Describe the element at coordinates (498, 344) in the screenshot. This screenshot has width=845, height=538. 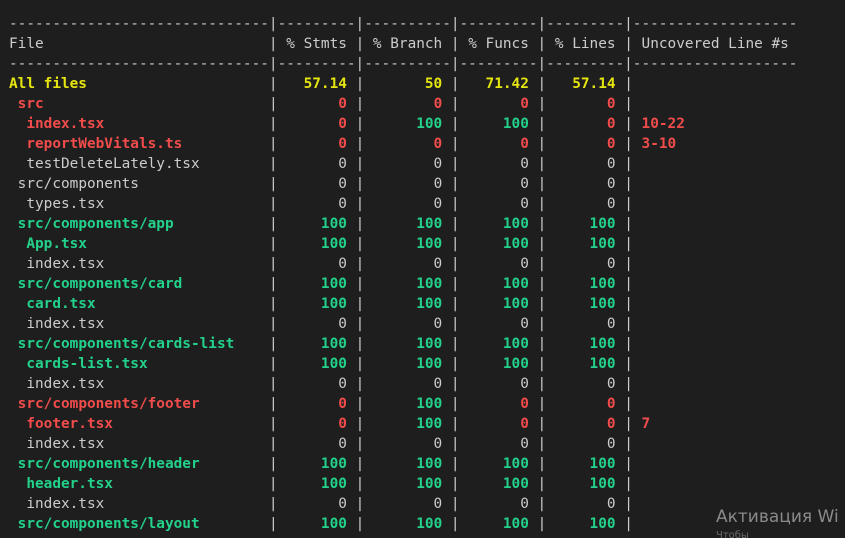
I see `funcs-col: 100` at that location.